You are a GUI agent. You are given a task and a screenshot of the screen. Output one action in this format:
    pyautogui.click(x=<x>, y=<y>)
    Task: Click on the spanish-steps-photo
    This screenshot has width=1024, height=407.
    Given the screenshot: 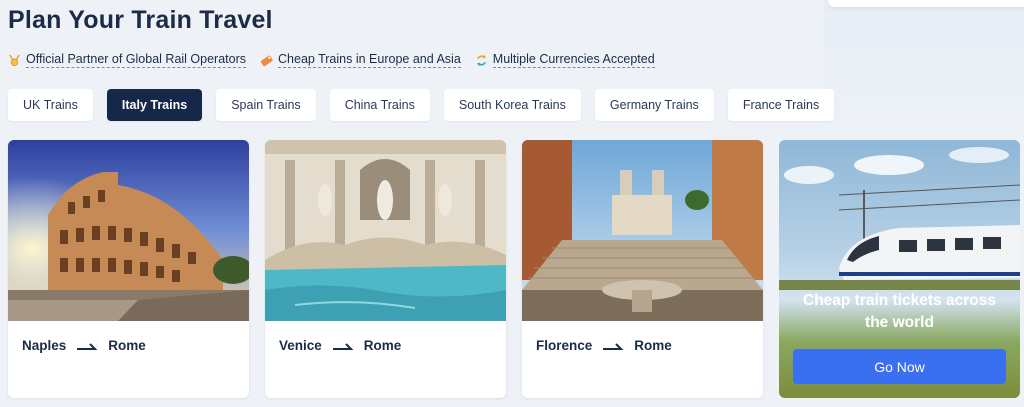 What is the action you would take?
    pyautogui.click(x=642, y=230)
    